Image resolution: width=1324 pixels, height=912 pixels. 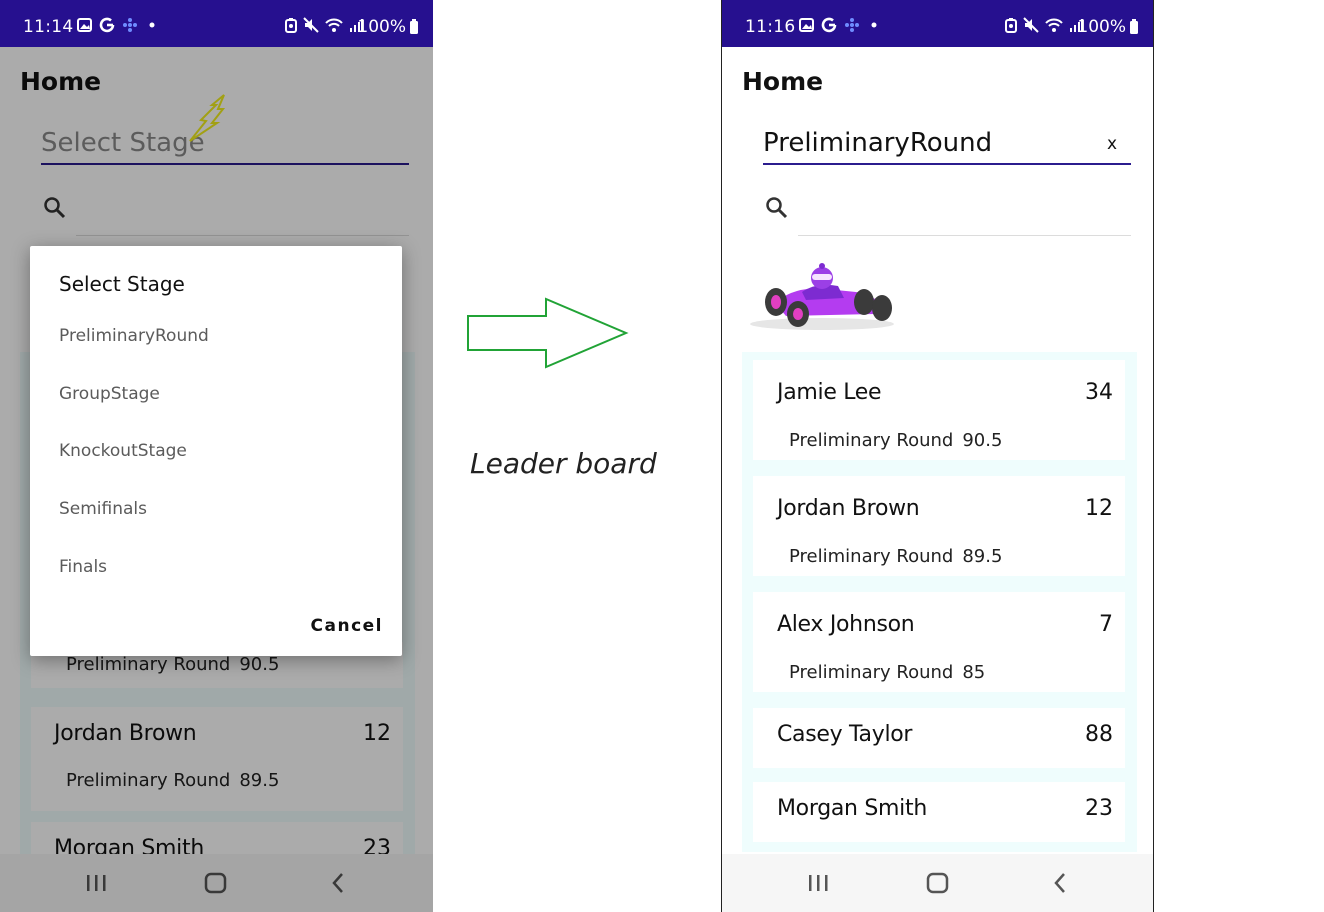 What do you see at coordinates (777, 210) in the screenshot?
I see `search-icon` at bounding box center [777, 210].